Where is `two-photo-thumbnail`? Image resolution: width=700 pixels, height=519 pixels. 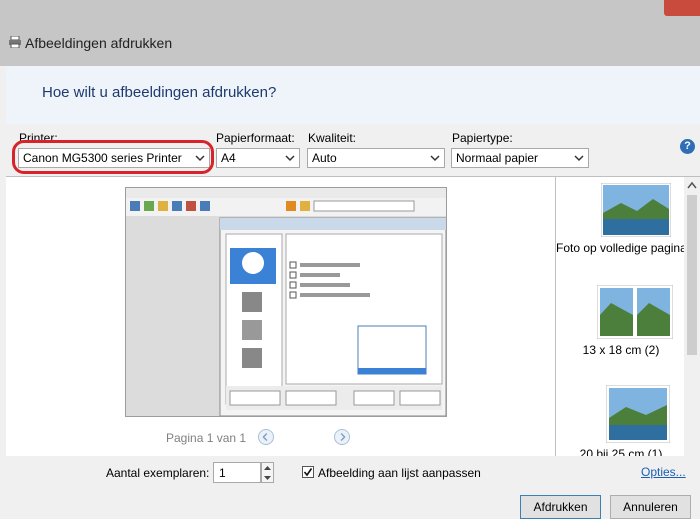 two-photo-thumbnail is located at coordinates (635, 312).